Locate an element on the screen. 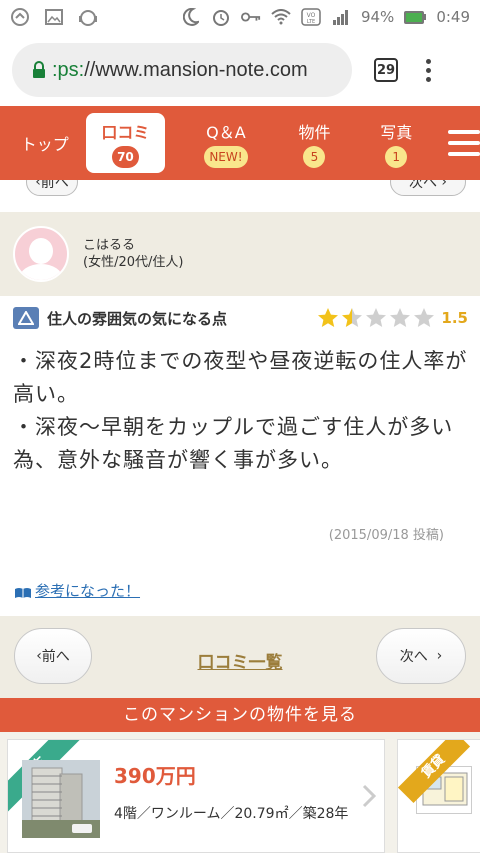 Image resolution: width=480 pixels, height=853 pixels. bukken-card: 賃貸 is located at coordinates (438, 796).